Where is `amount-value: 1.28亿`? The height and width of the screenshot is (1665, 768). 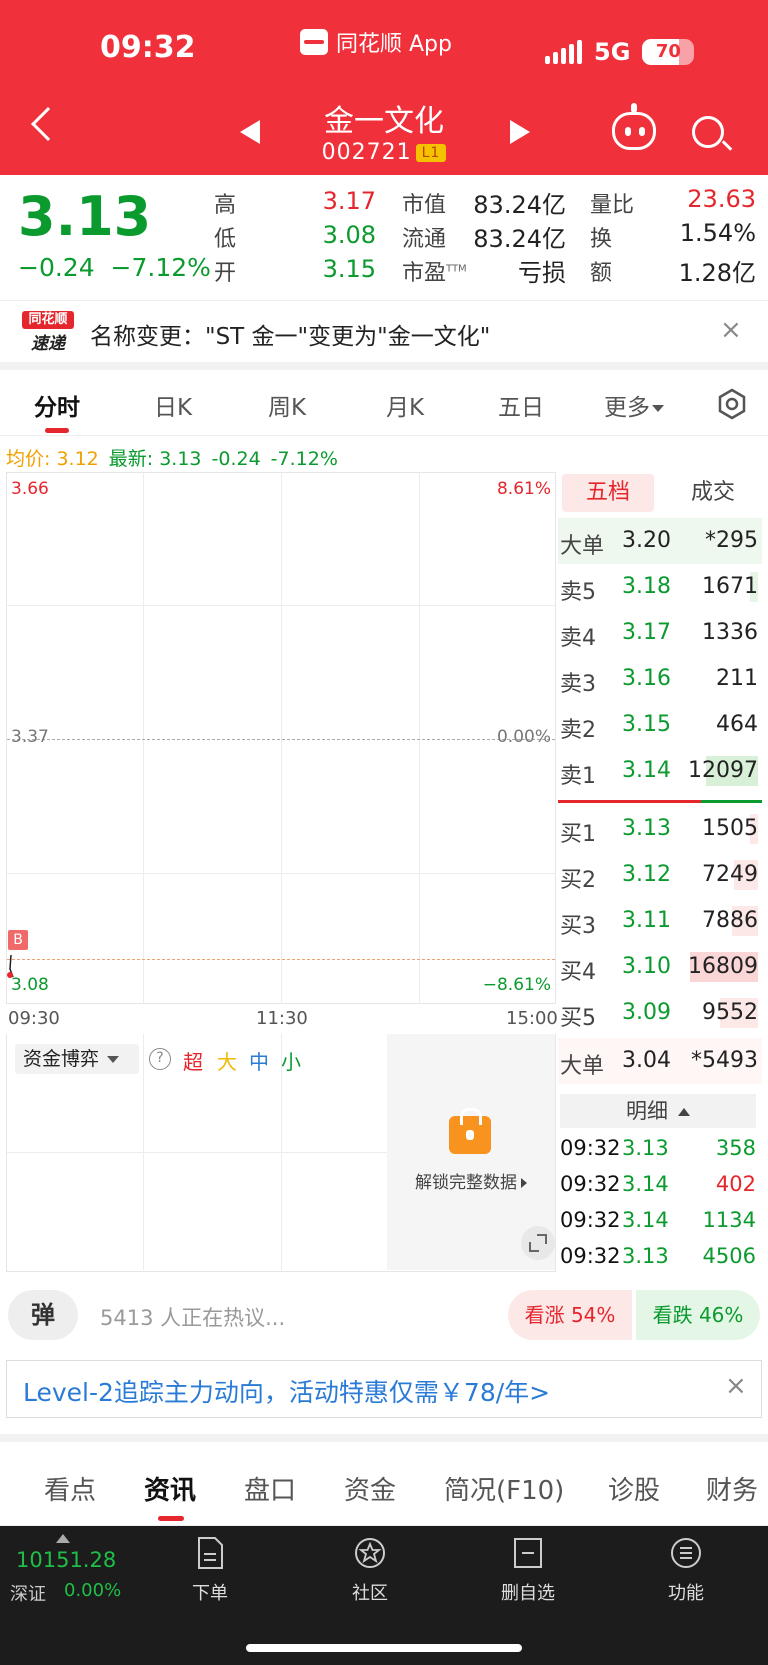 amount-value: 1.28亿 is located at coordinates (717, 273).